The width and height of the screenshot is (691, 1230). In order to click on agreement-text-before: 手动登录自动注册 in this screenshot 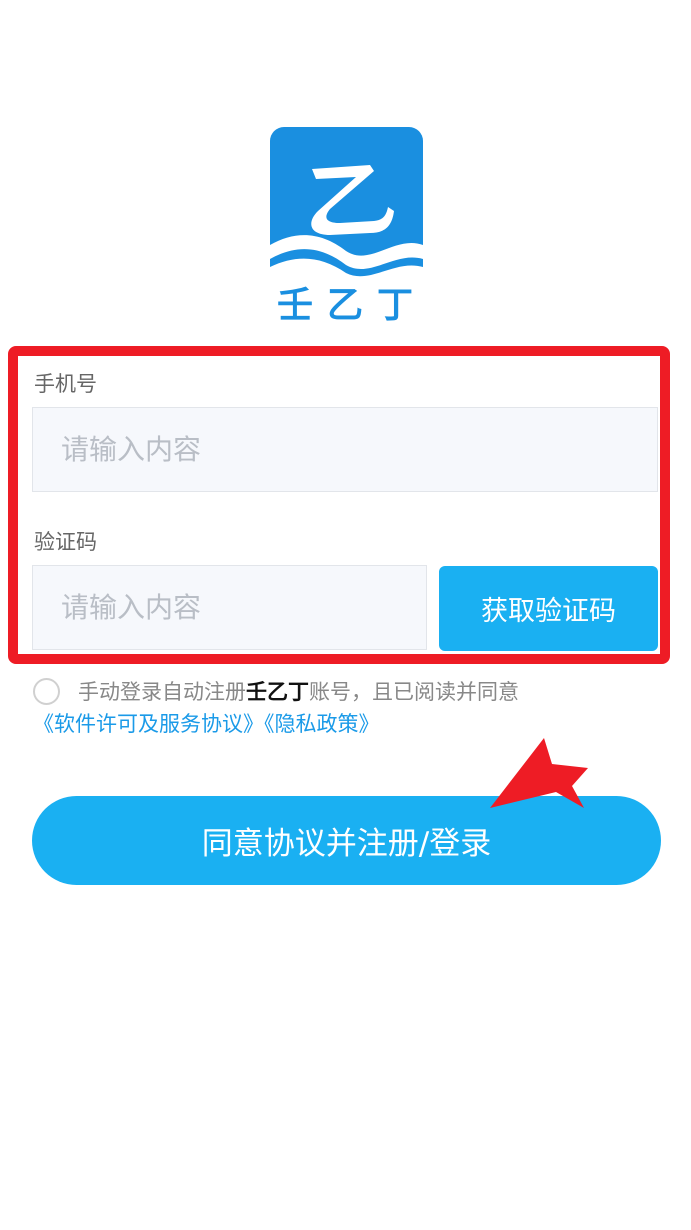, I will do `click(162, 692)`.